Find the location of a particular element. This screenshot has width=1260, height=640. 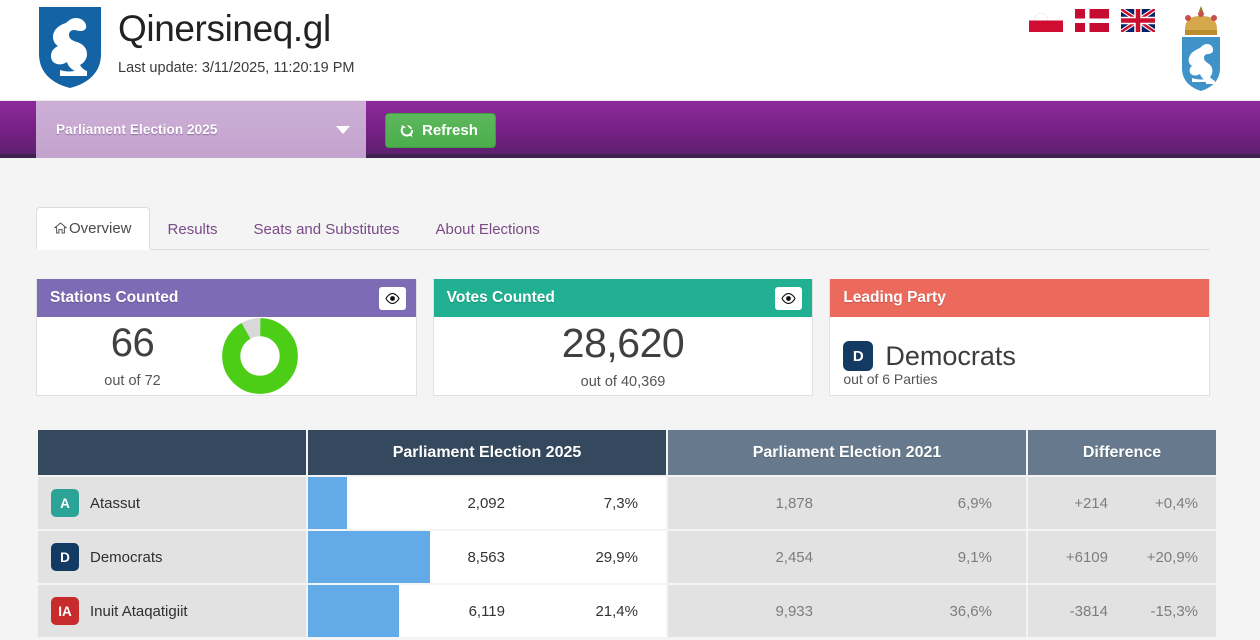

table-row: D Democrats 8,563 29,9% 2,454 9,1% +6109 +20,9% is located at coordinates (627, 557).